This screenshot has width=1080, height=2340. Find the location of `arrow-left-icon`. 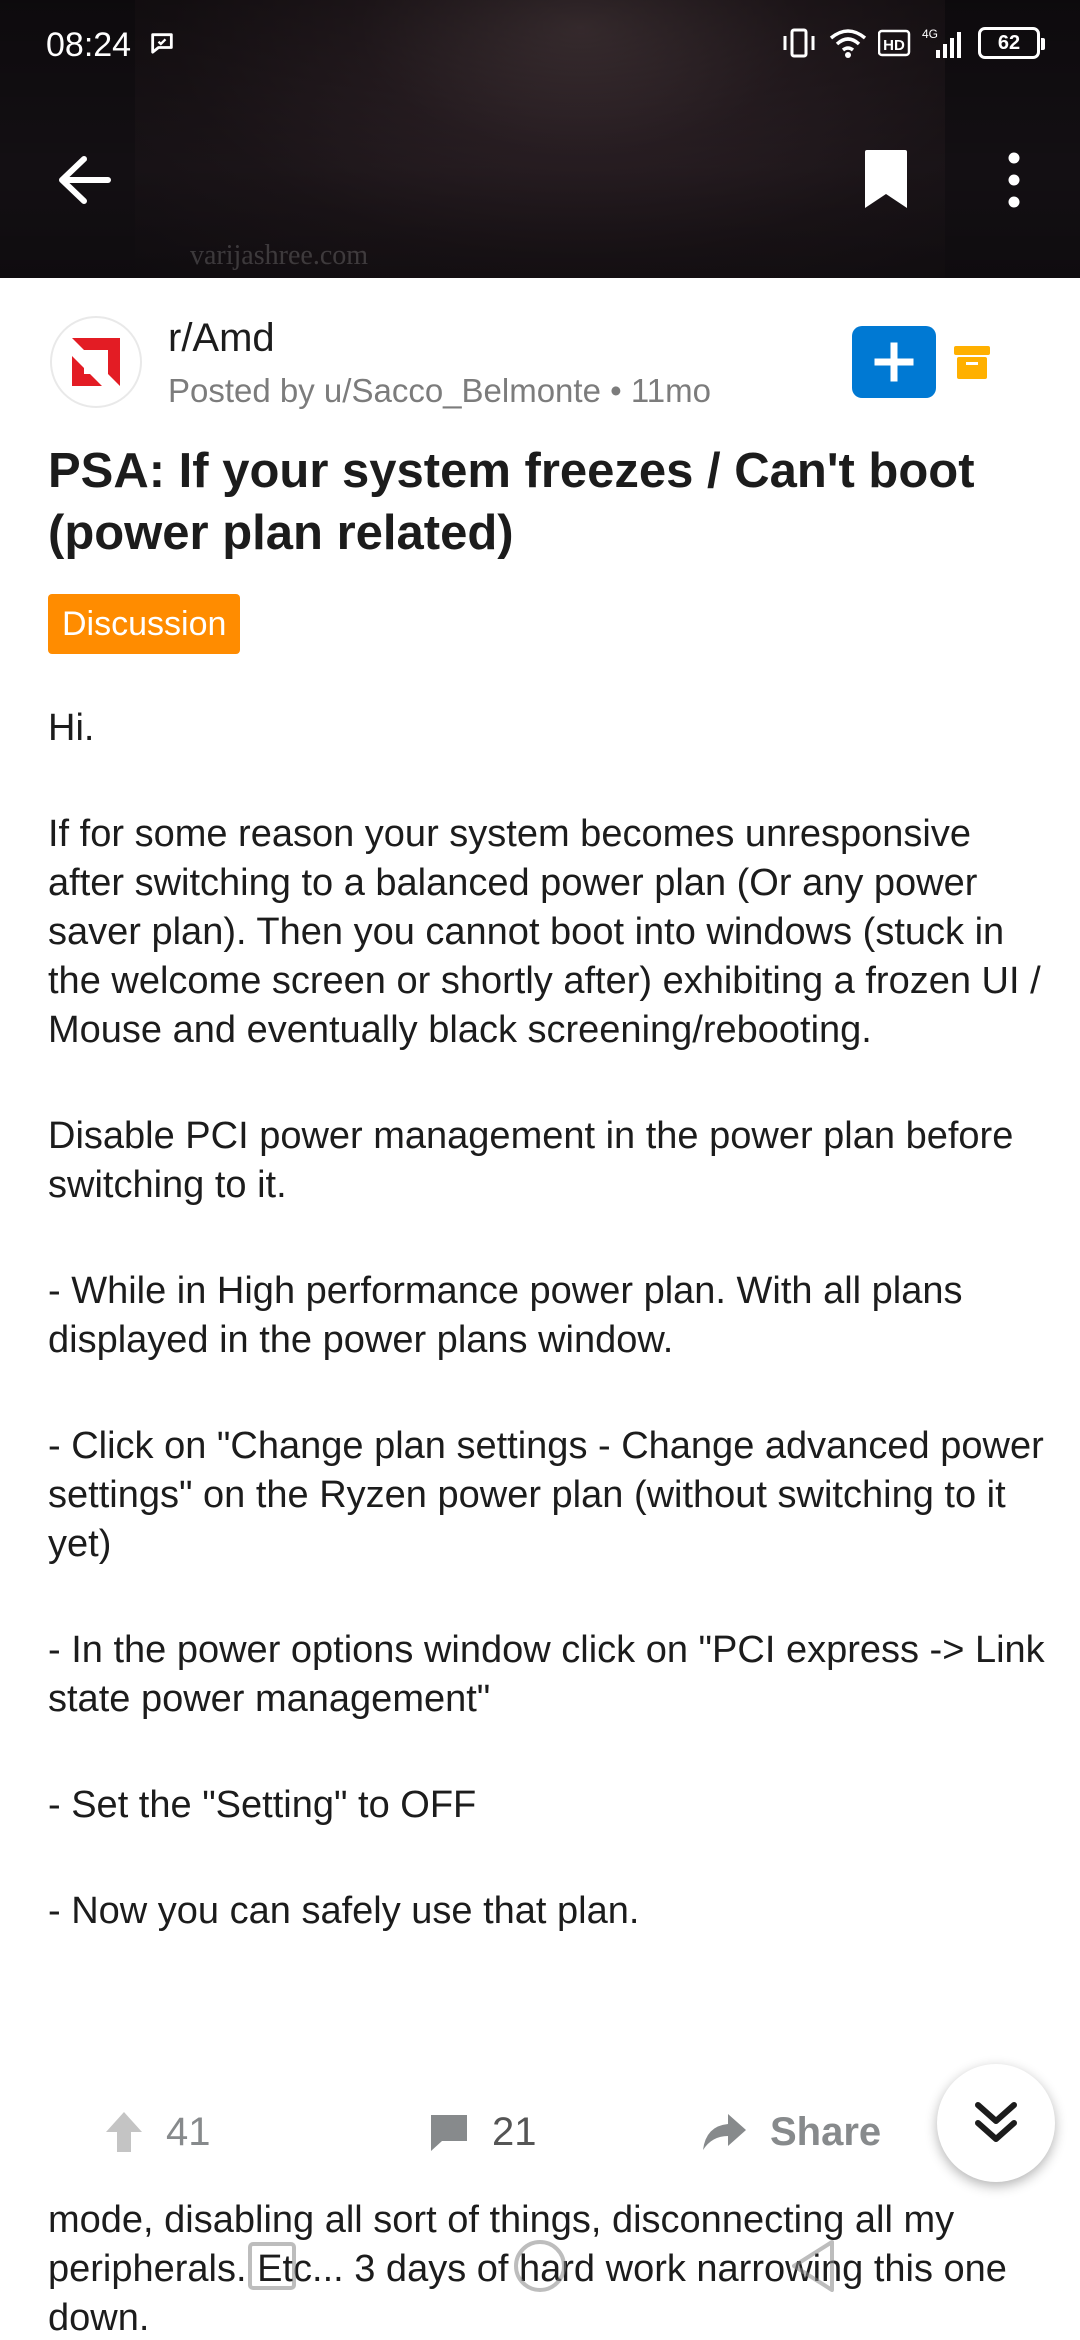

arrow-left-icon is located at coordinates (85, 180).